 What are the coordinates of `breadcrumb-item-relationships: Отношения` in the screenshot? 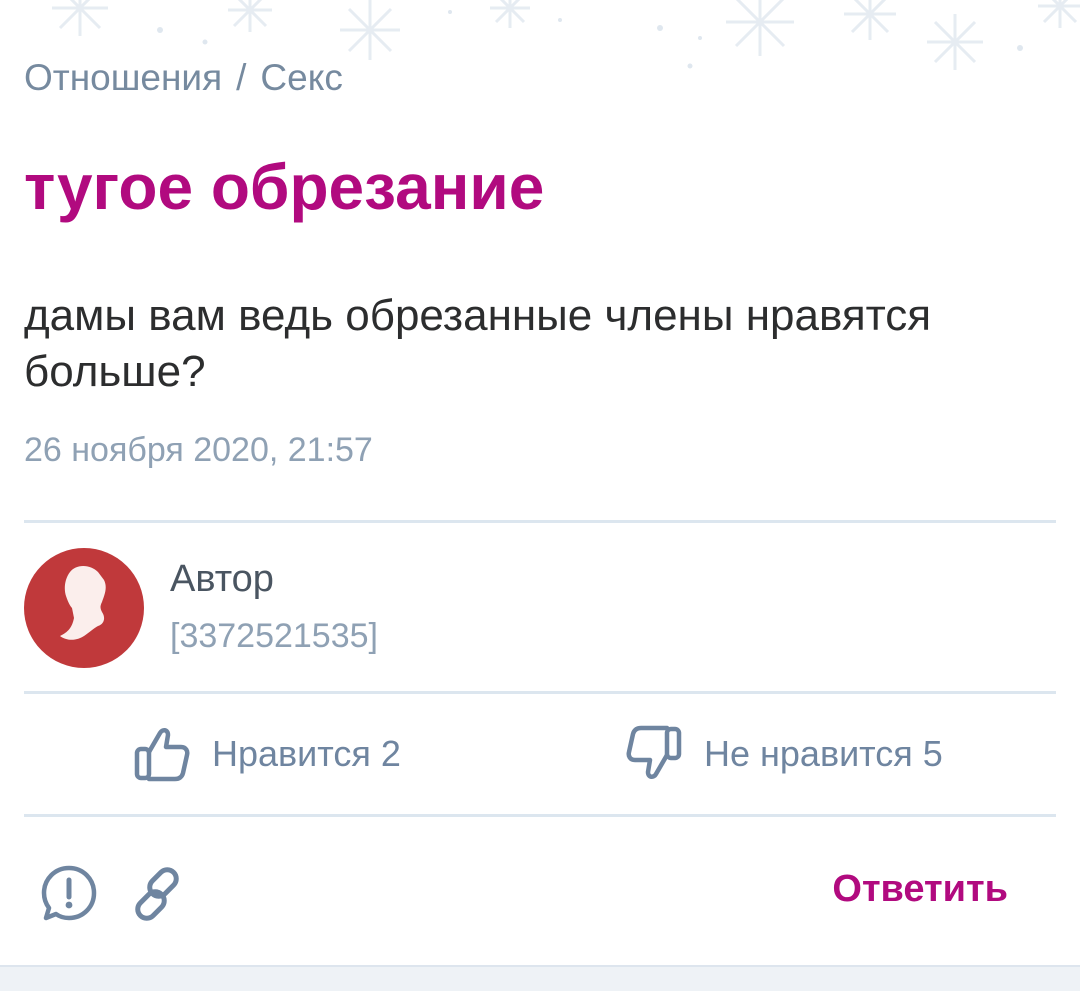 It's located at (123, 78).